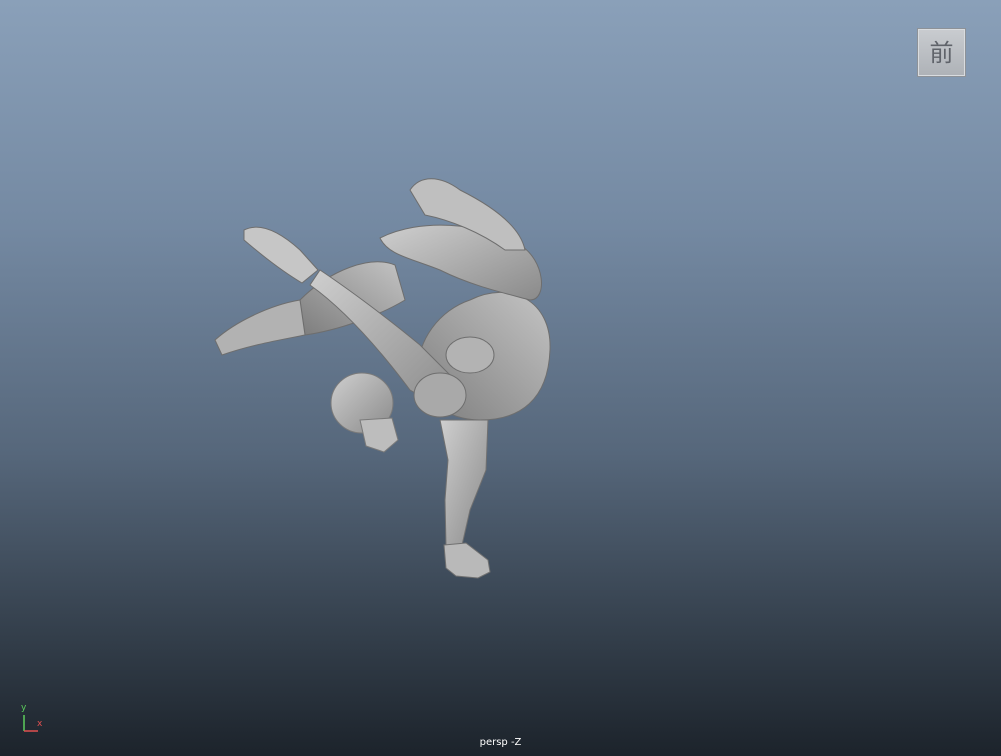  What do you see at coordinates (464, 482) in the screenshot?
I see `support-arm` at bounding box center [464, 482].